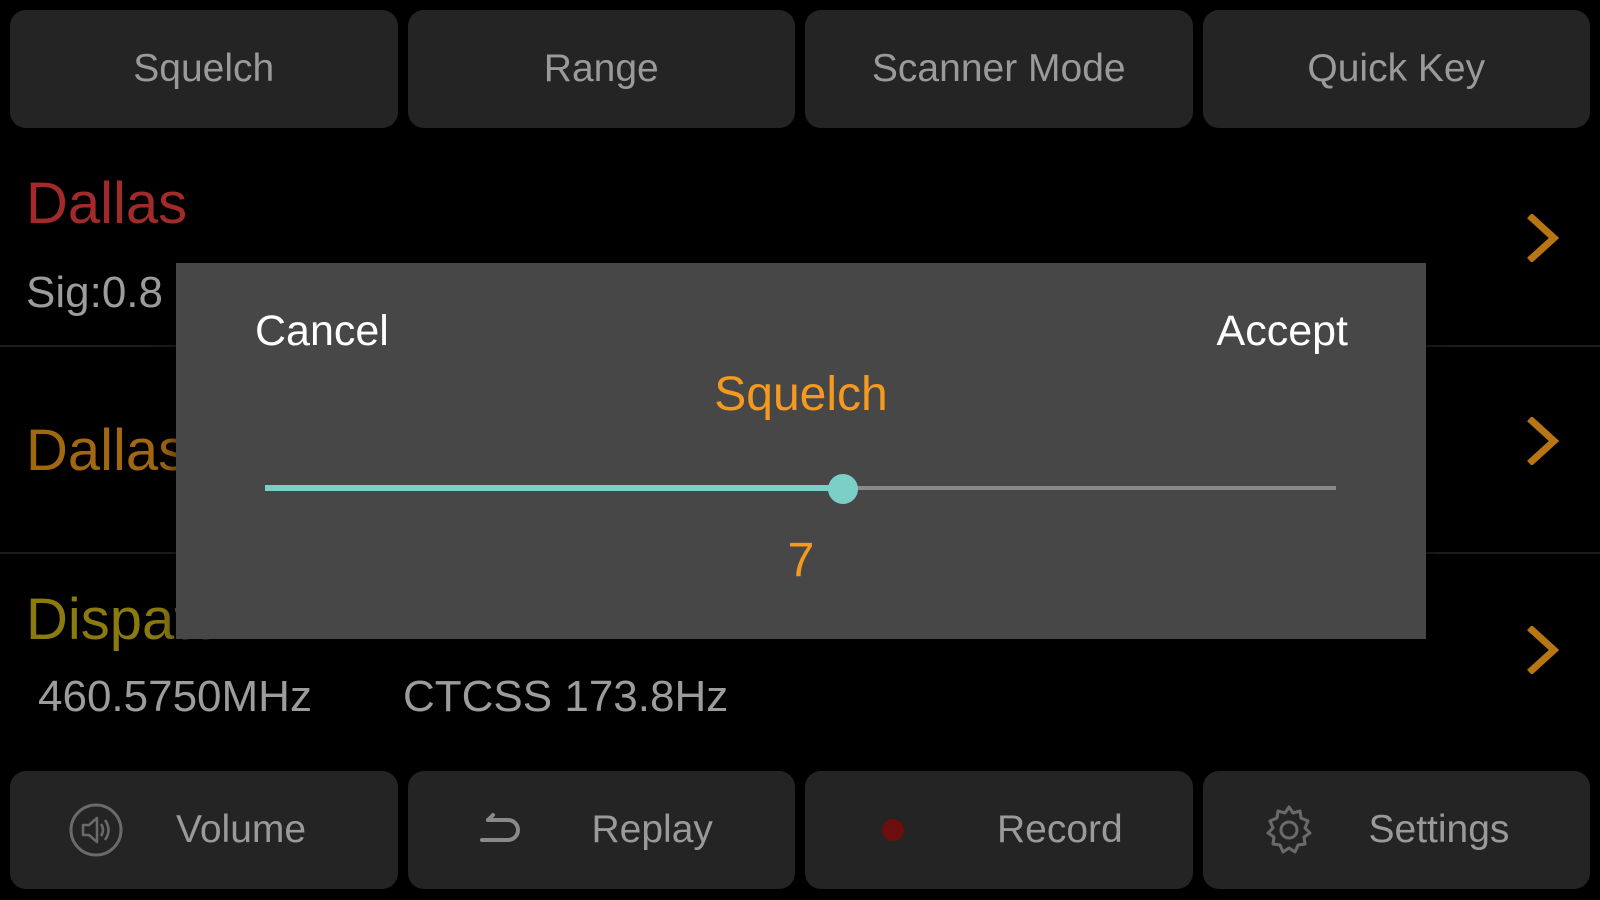 This screenshot has width=1600, height=900. What do you see at coordinates (1282, 331) in the screenshot?
I see `accept-button: Accept` at bounding box center [1282, 331].